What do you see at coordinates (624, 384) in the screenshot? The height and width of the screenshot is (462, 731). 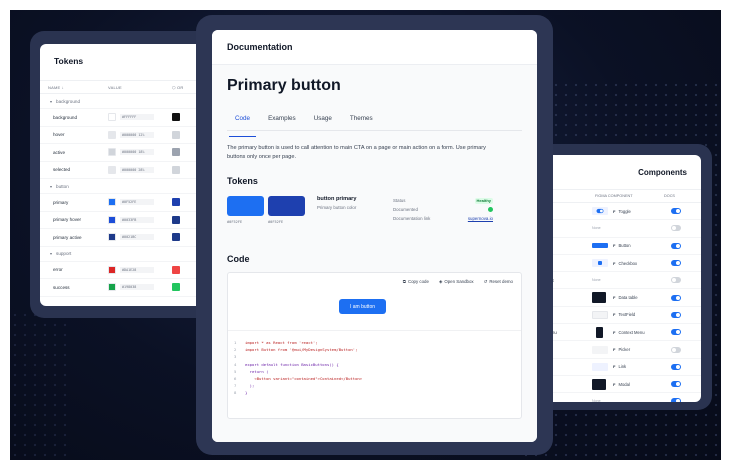 I see `figma-component-label: Modal` at bounding box center [624, 384].